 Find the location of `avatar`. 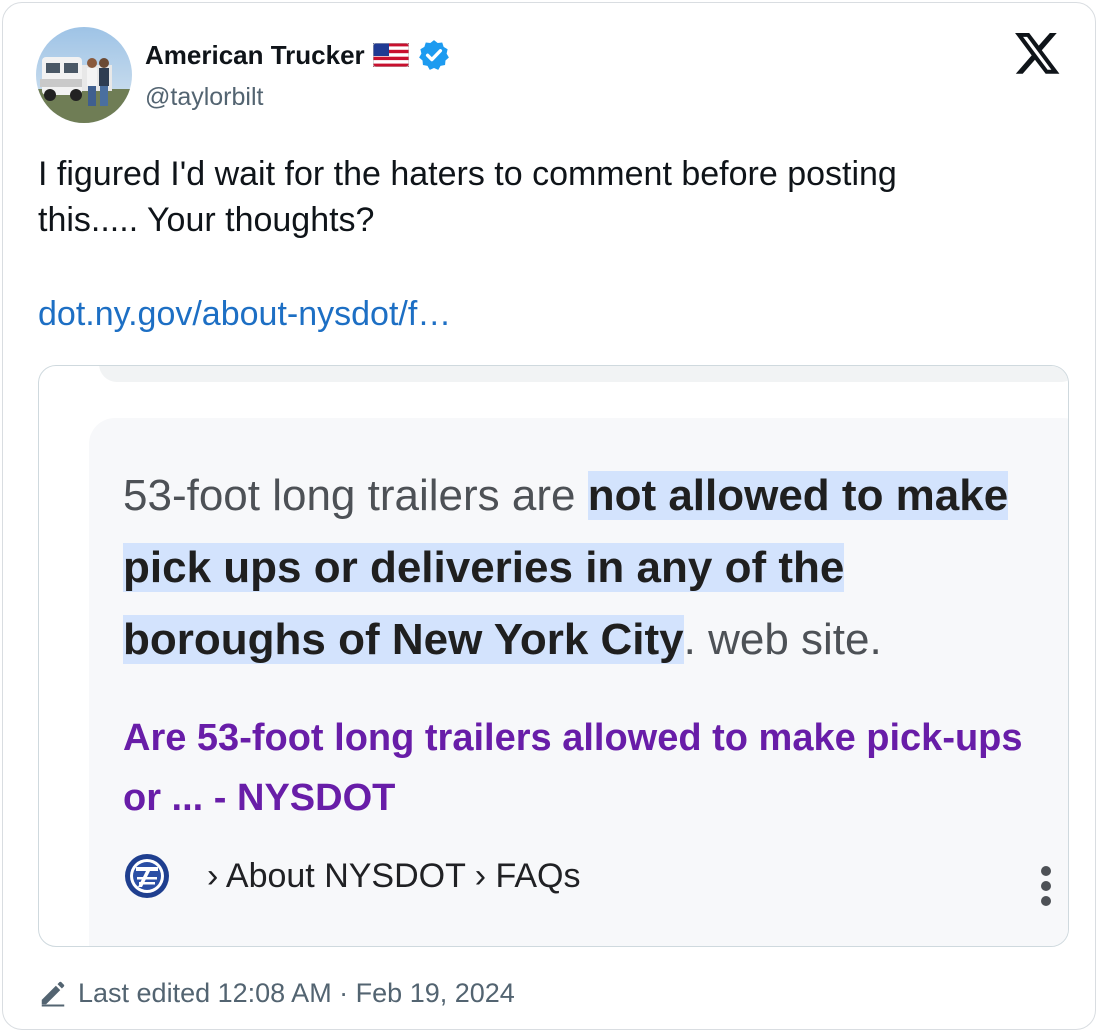

avatar is located at coordinates (84, 75).